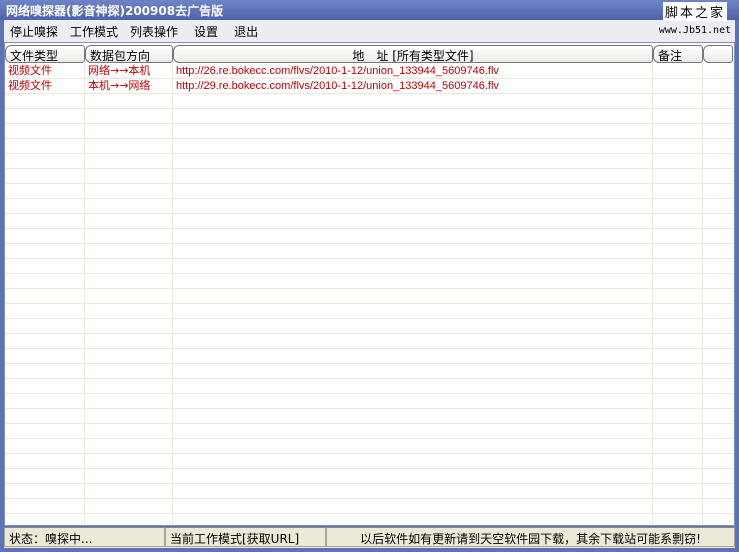 The image size is (739, 552). What do you see at coordinates (154, 31) in the screenshot?
I see `menu-list-ops: 列表操作` at bounding box center [154, 31].